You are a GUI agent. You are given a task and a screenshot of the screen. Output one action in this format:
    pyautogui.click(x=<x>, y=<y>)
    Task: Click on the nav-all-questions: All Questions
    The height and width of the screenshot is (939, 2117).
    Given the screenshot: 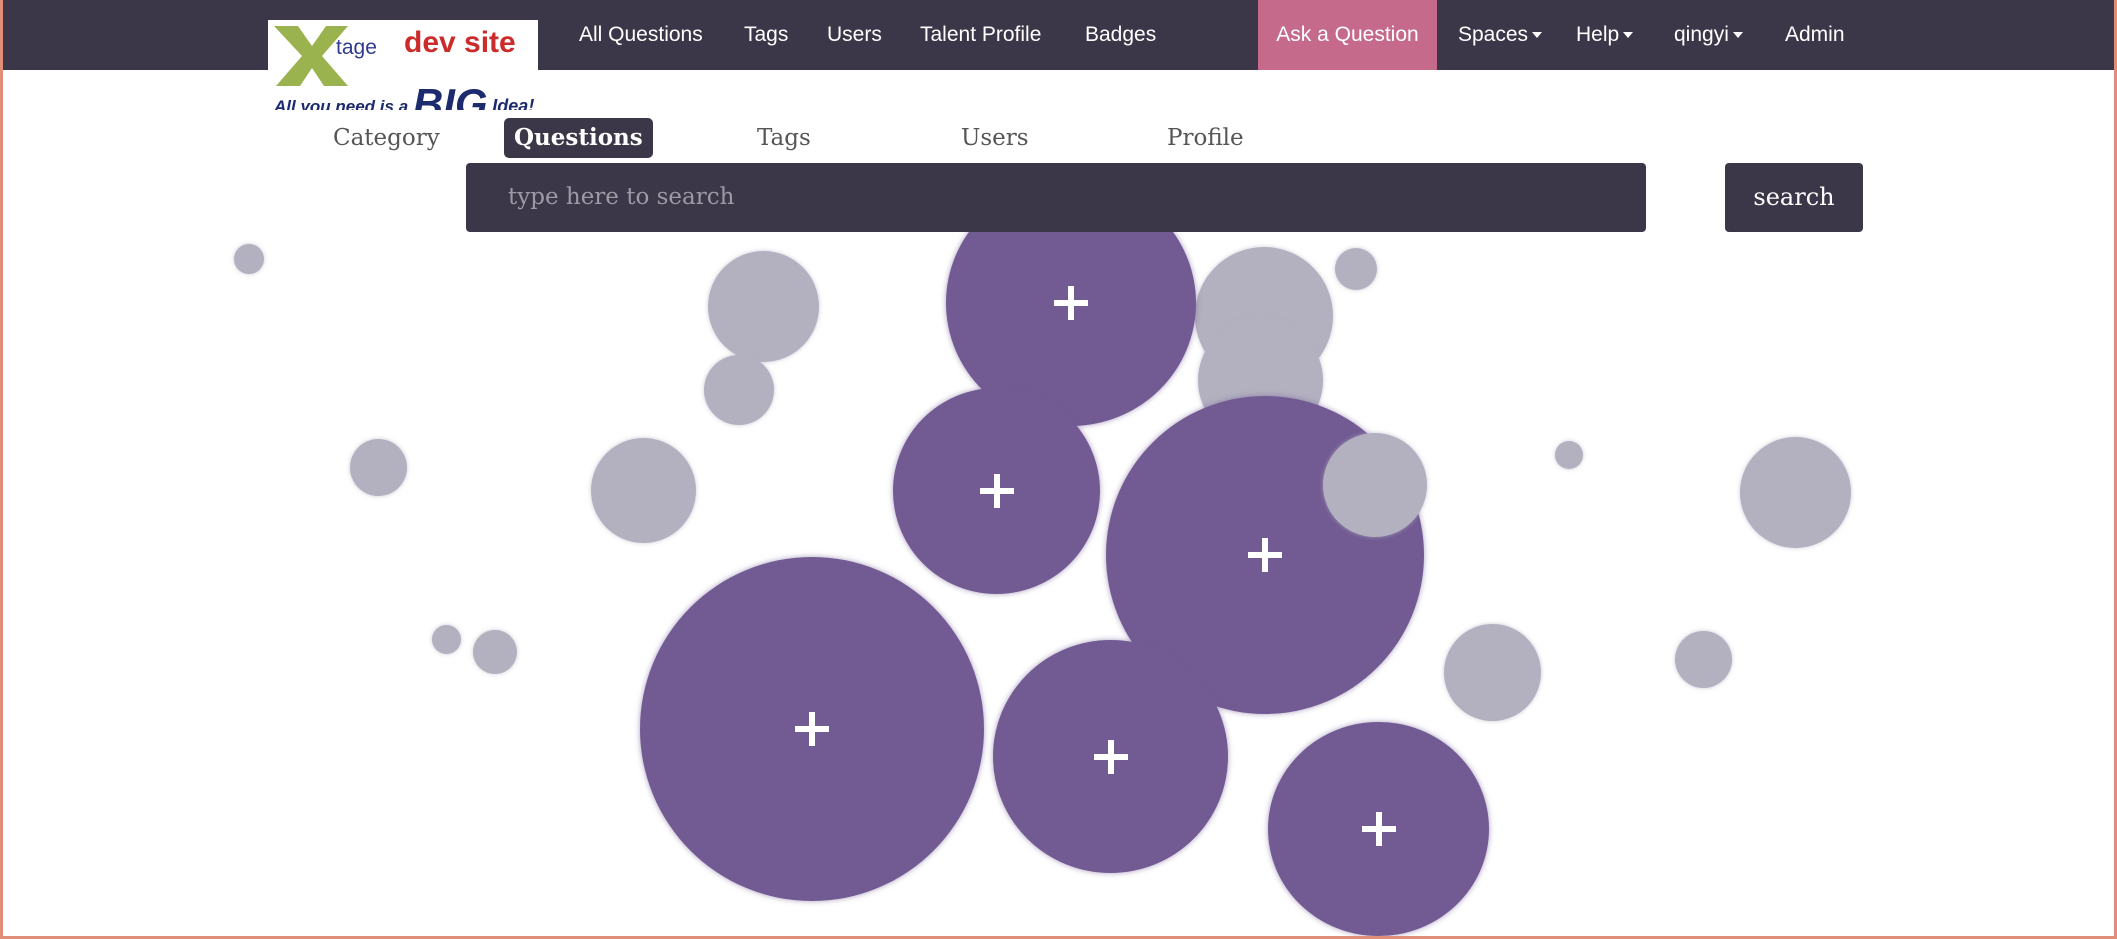 What is the action you would take?
    pyautogui.click(x=641, y=35)
    